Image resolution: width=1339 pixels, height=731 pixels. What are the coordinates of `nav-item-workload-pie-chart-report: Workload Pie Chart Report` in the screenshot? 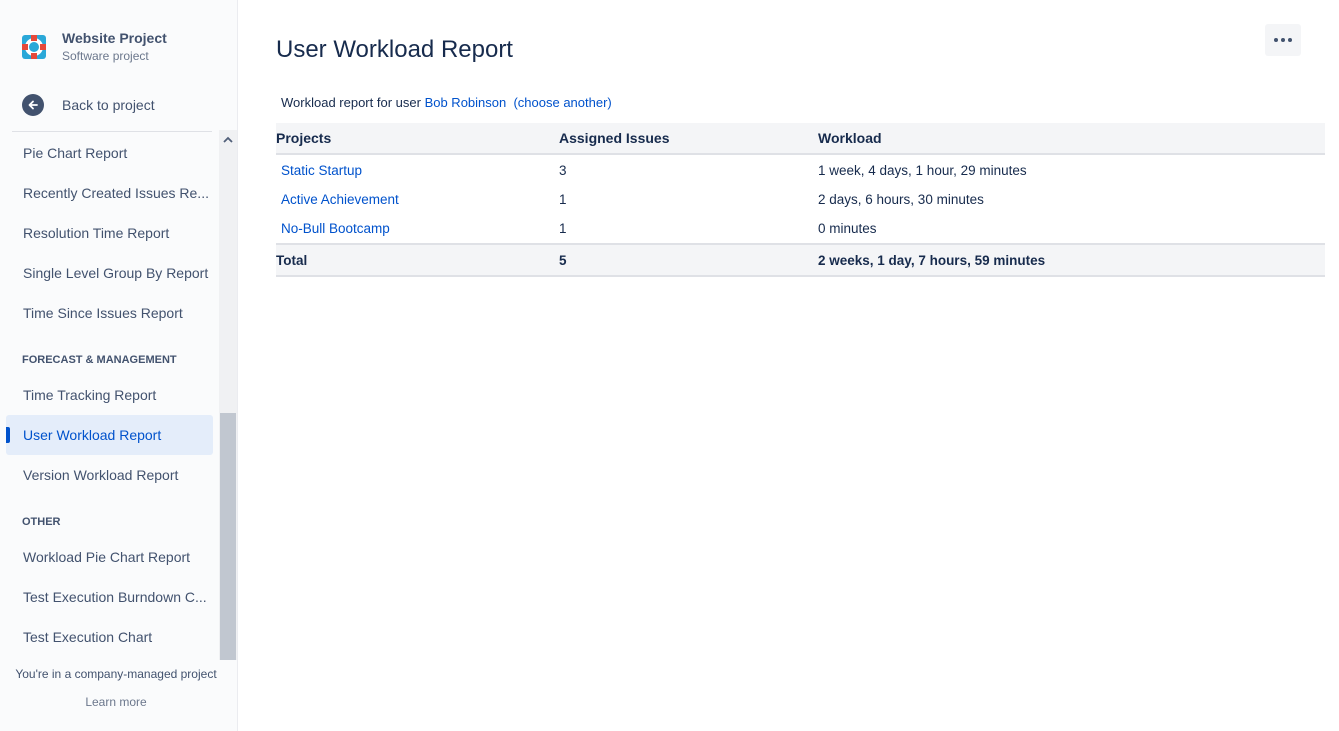 It's located at (109, 557).